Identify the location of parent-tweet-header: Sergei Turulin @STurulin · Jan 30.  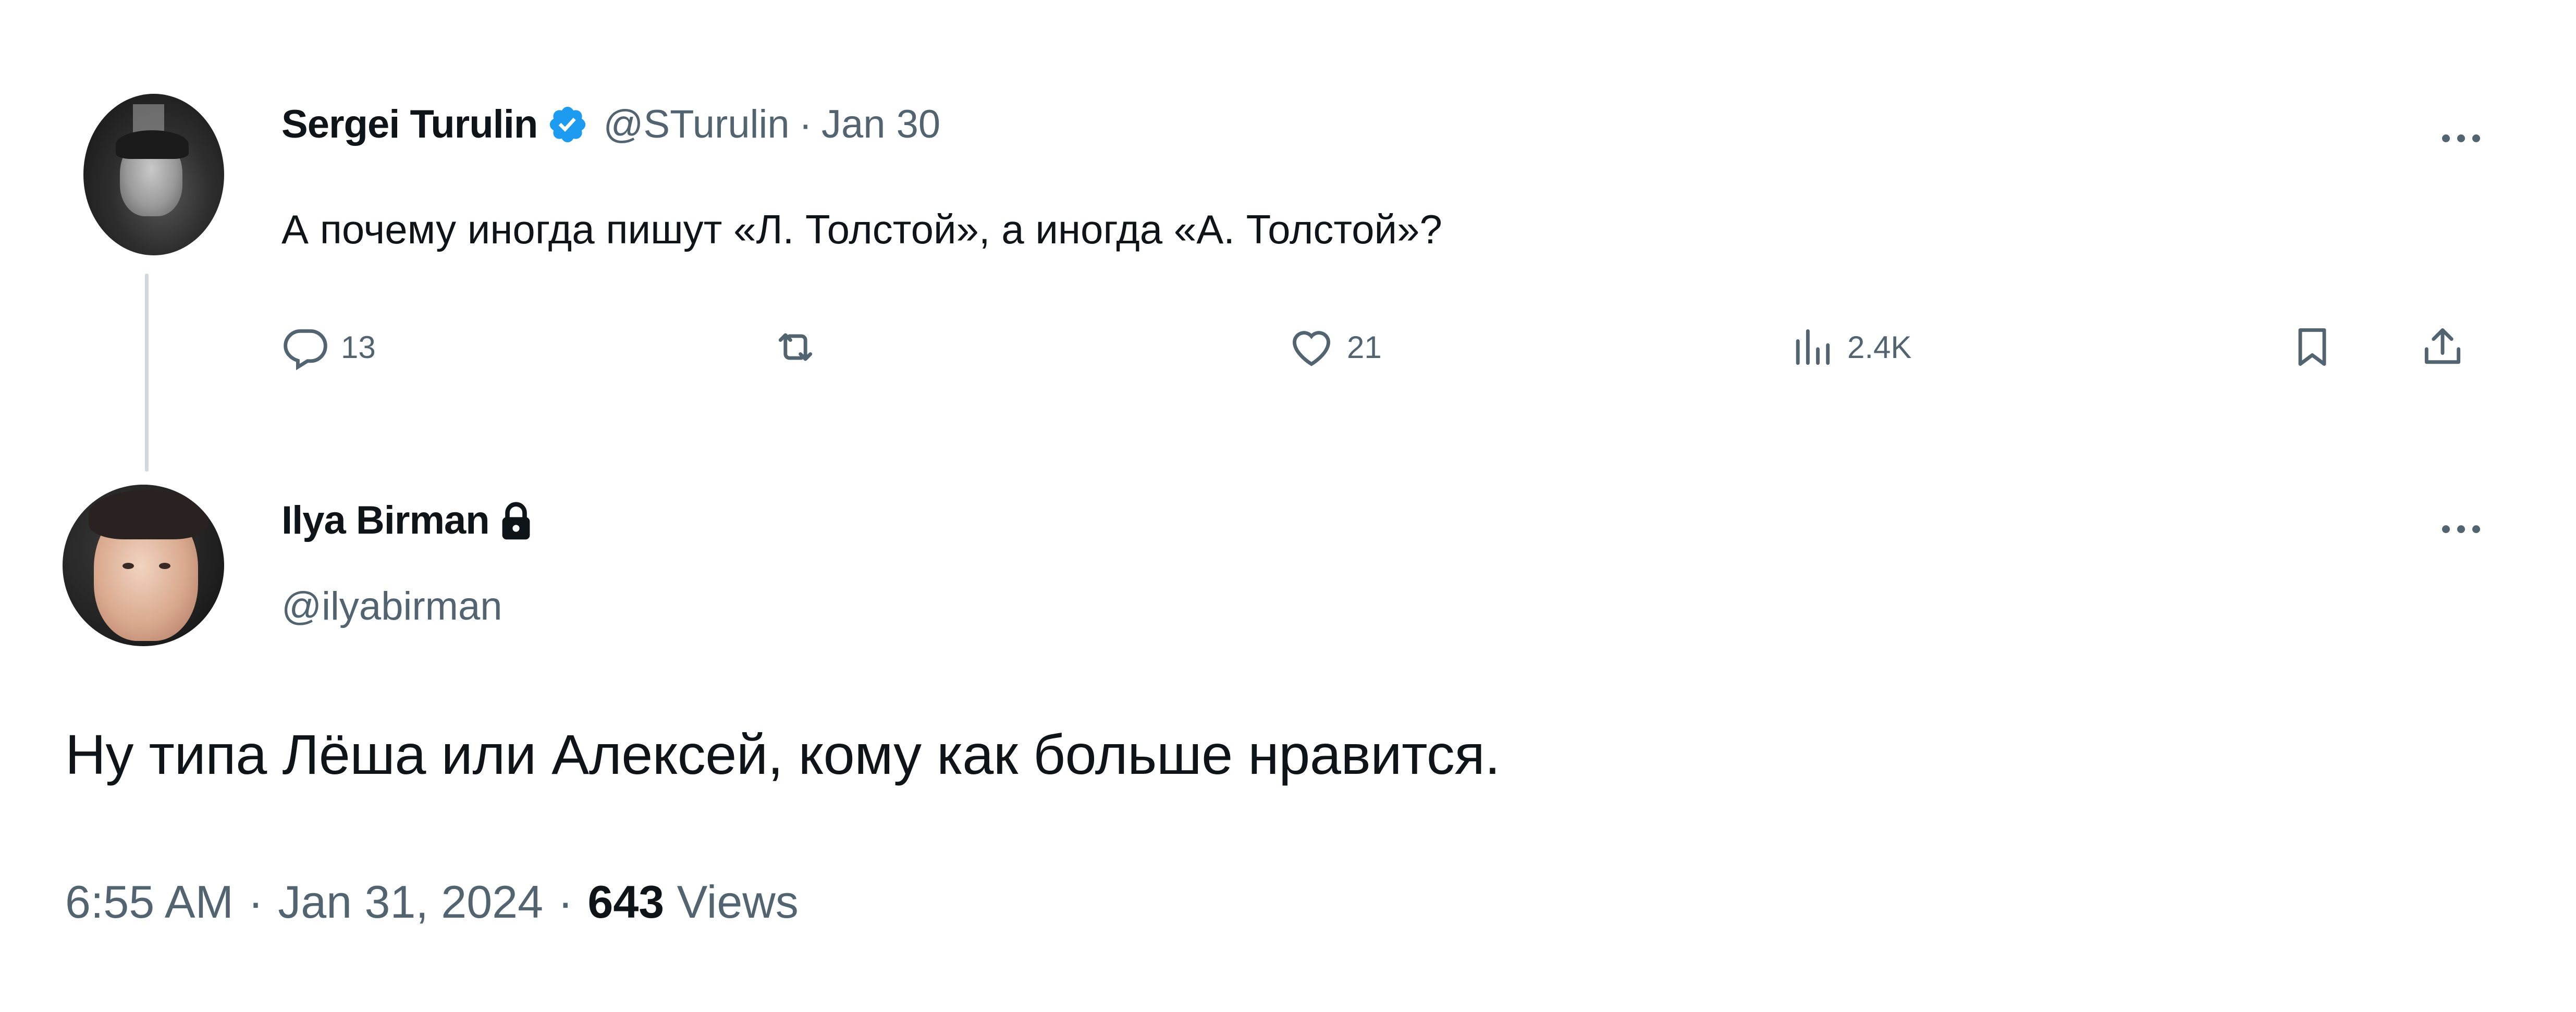
(610, 124).